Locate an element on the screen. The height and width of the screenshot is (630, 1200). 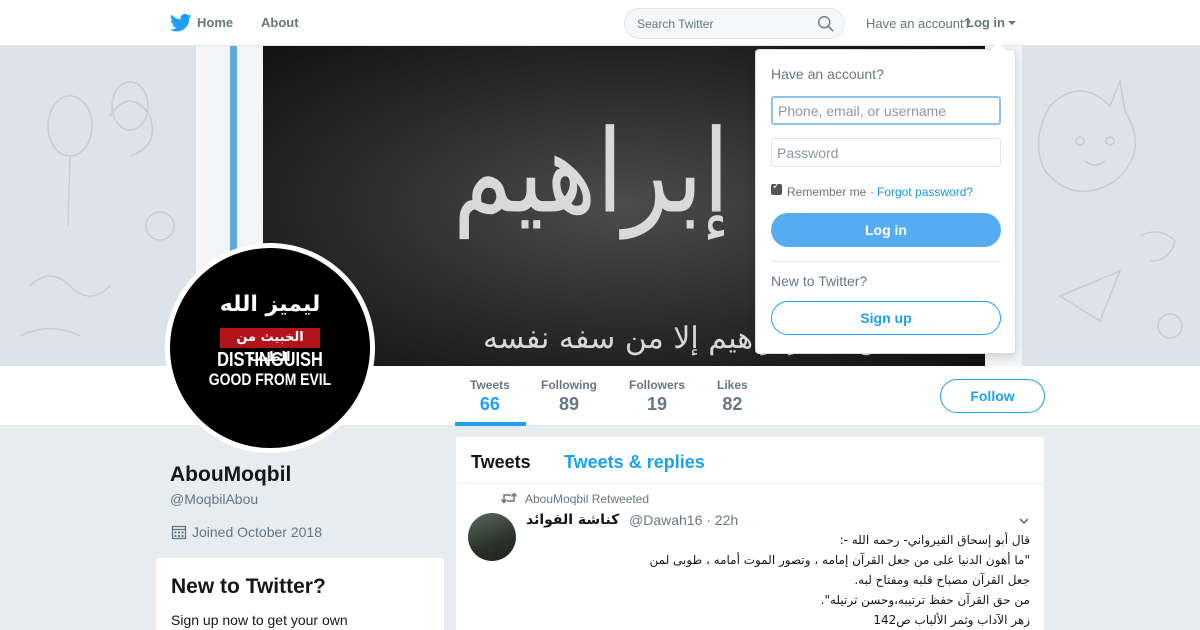
signup-button: Sign up is located at coordinates (886, 318).